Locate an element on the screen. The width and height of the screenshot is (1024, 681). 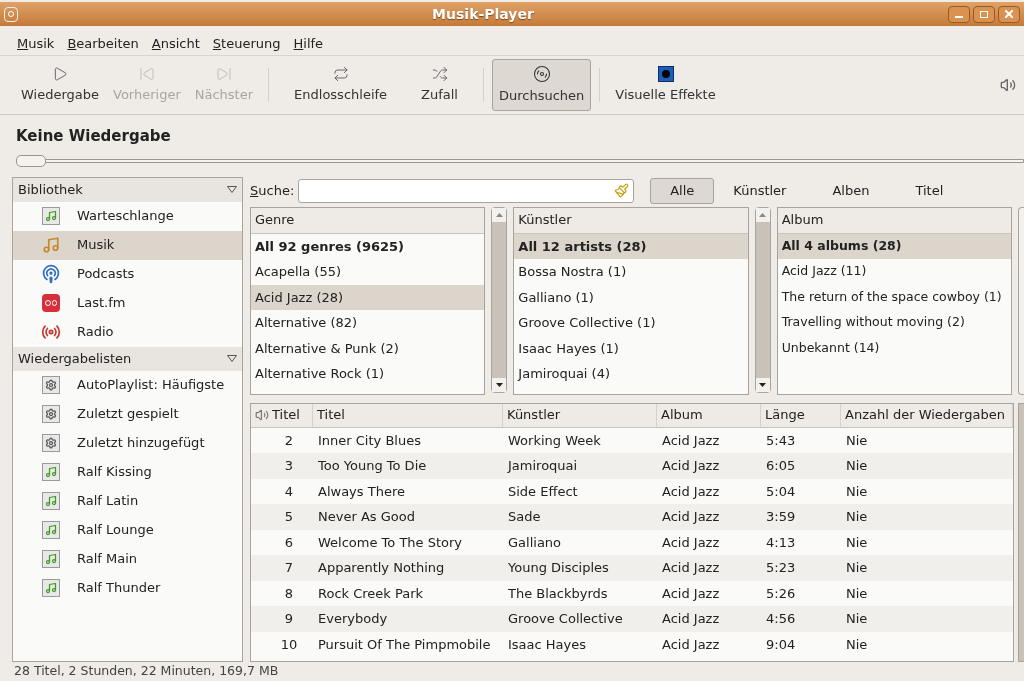
filter-button: Künstler is located at coordinates (760, 190).